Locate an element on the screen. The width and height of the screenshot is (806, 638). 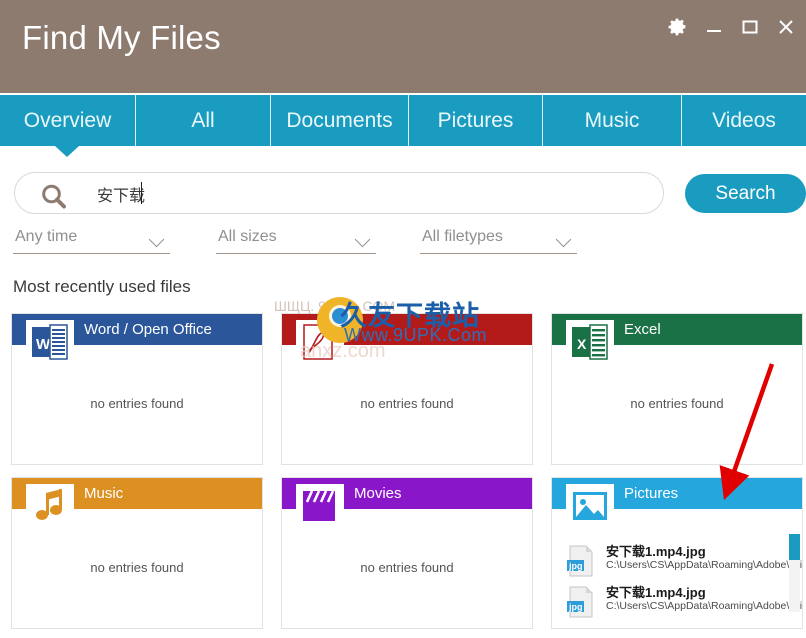
svg-text: W is located at coordinates (43, 344).